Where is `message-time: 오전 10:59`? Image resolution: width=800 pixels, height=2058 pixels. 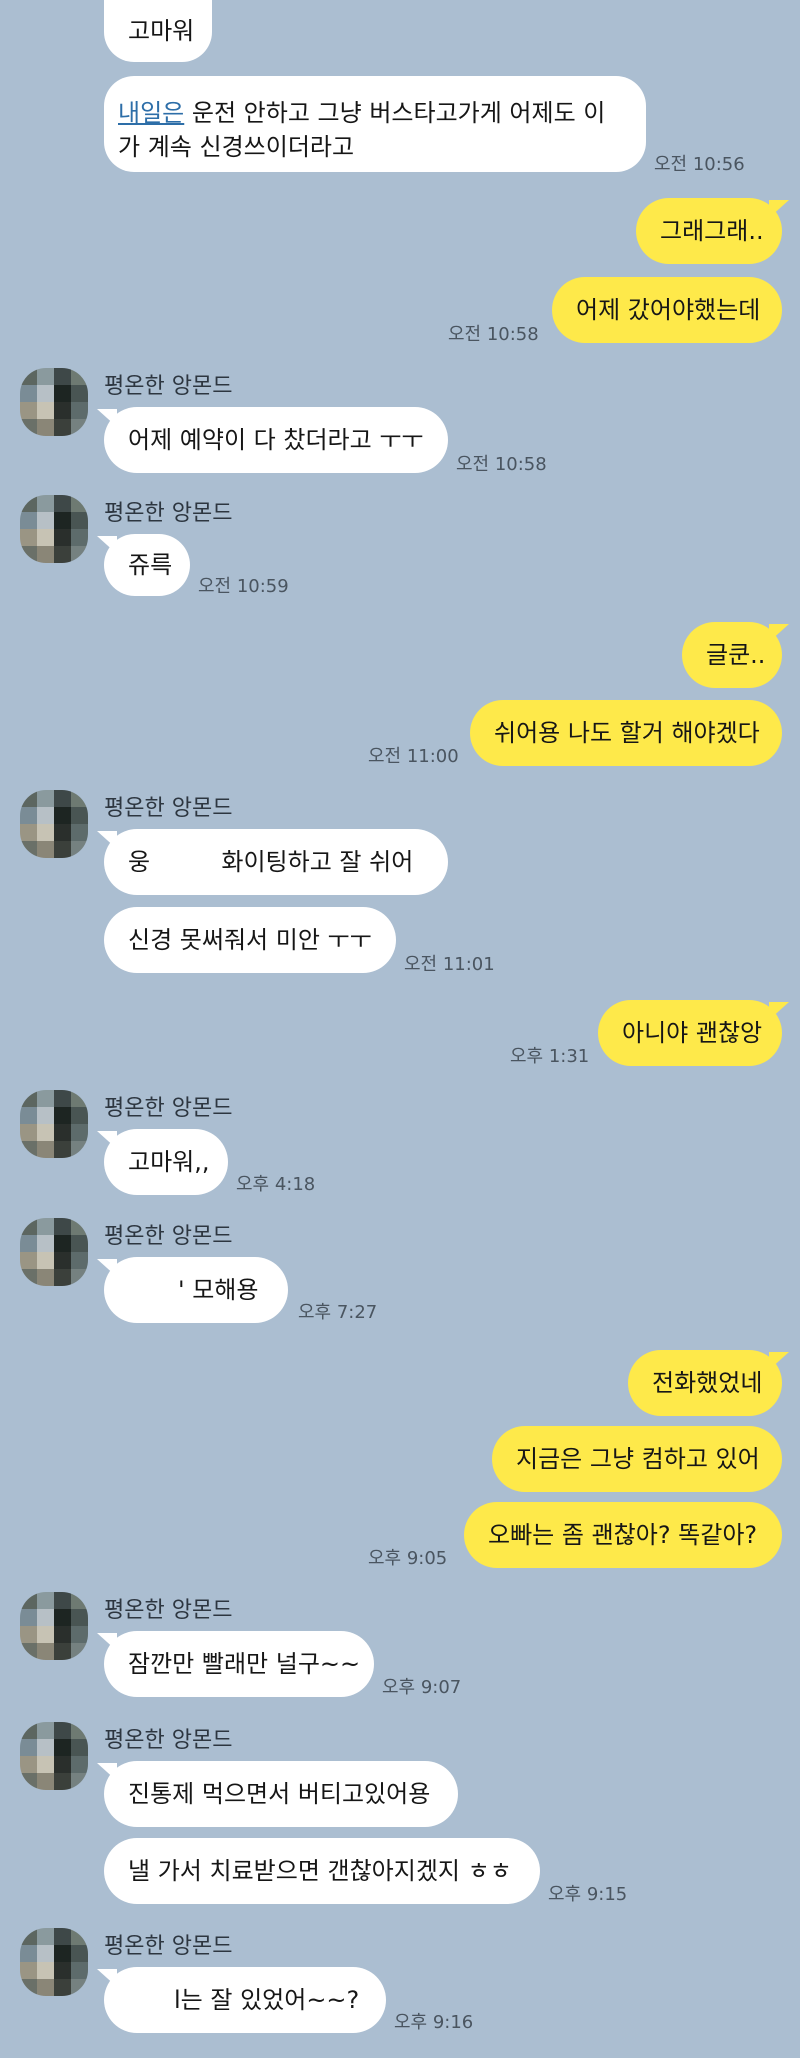
message-time: 오전 10:59 is located at coordinates (243, 586).